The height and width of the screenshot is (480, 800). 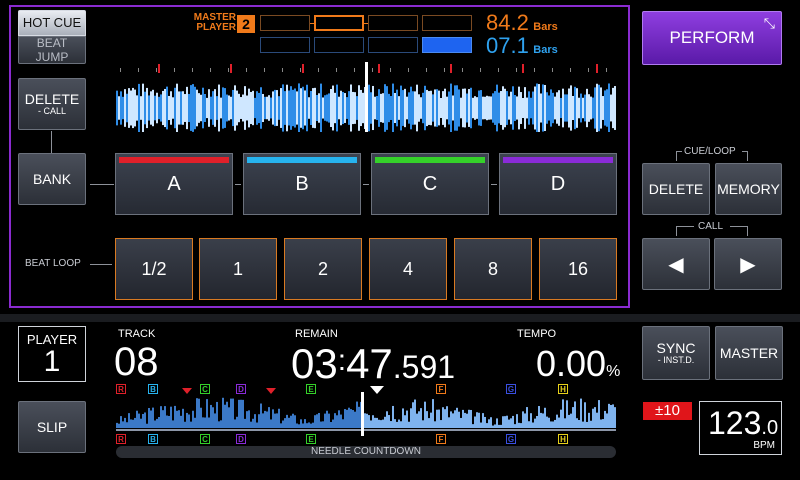 What do you see at coordinates (667, 411) in the screenshot?
I see `tempo-range-badge: ±10` at bounding box center [667, 411].